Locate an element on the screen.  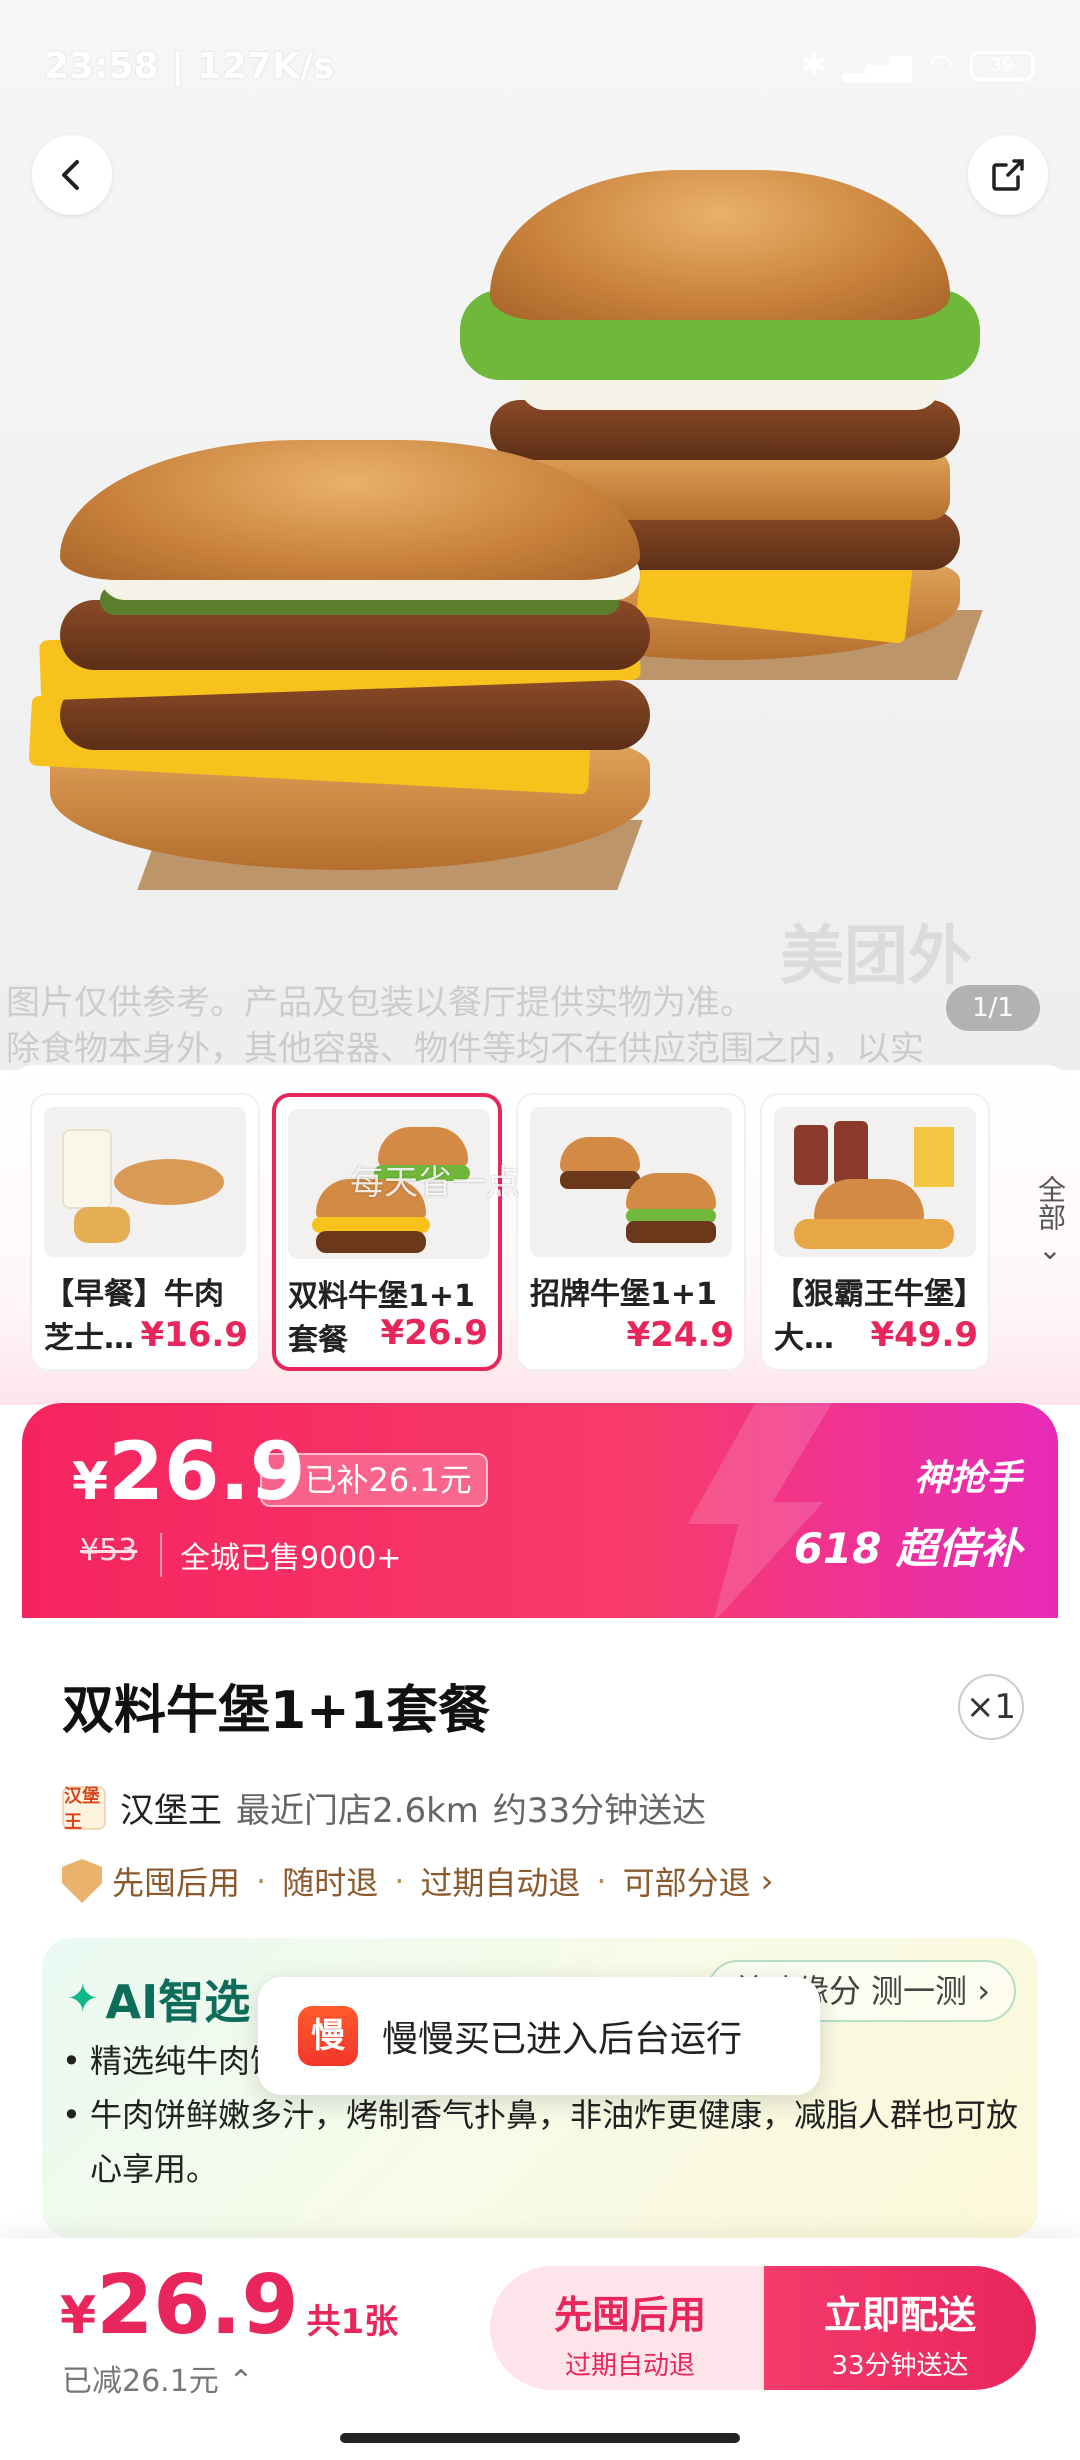
subsidy-text: 已补26.1元 is located at coordinates (388, 1480).